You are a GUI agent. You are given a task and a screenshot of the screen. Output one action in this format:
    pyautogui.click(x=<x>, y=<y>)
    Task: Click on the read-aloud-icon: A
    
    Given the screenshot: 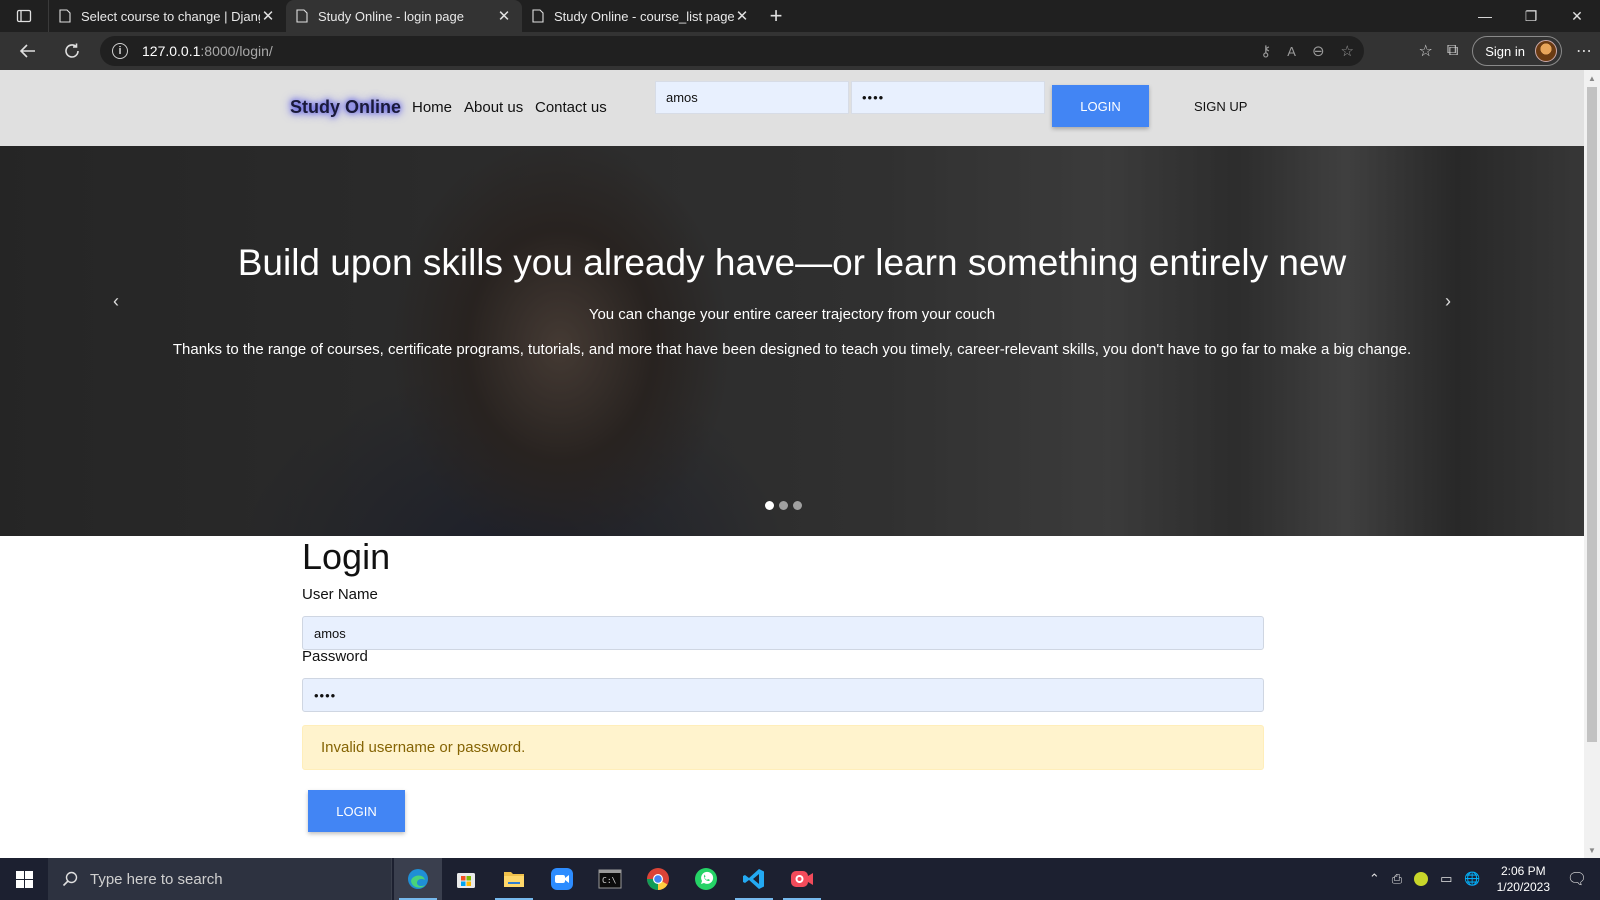 What is the action you would take?
    pyautogui.click(x=1291, y=51)
    